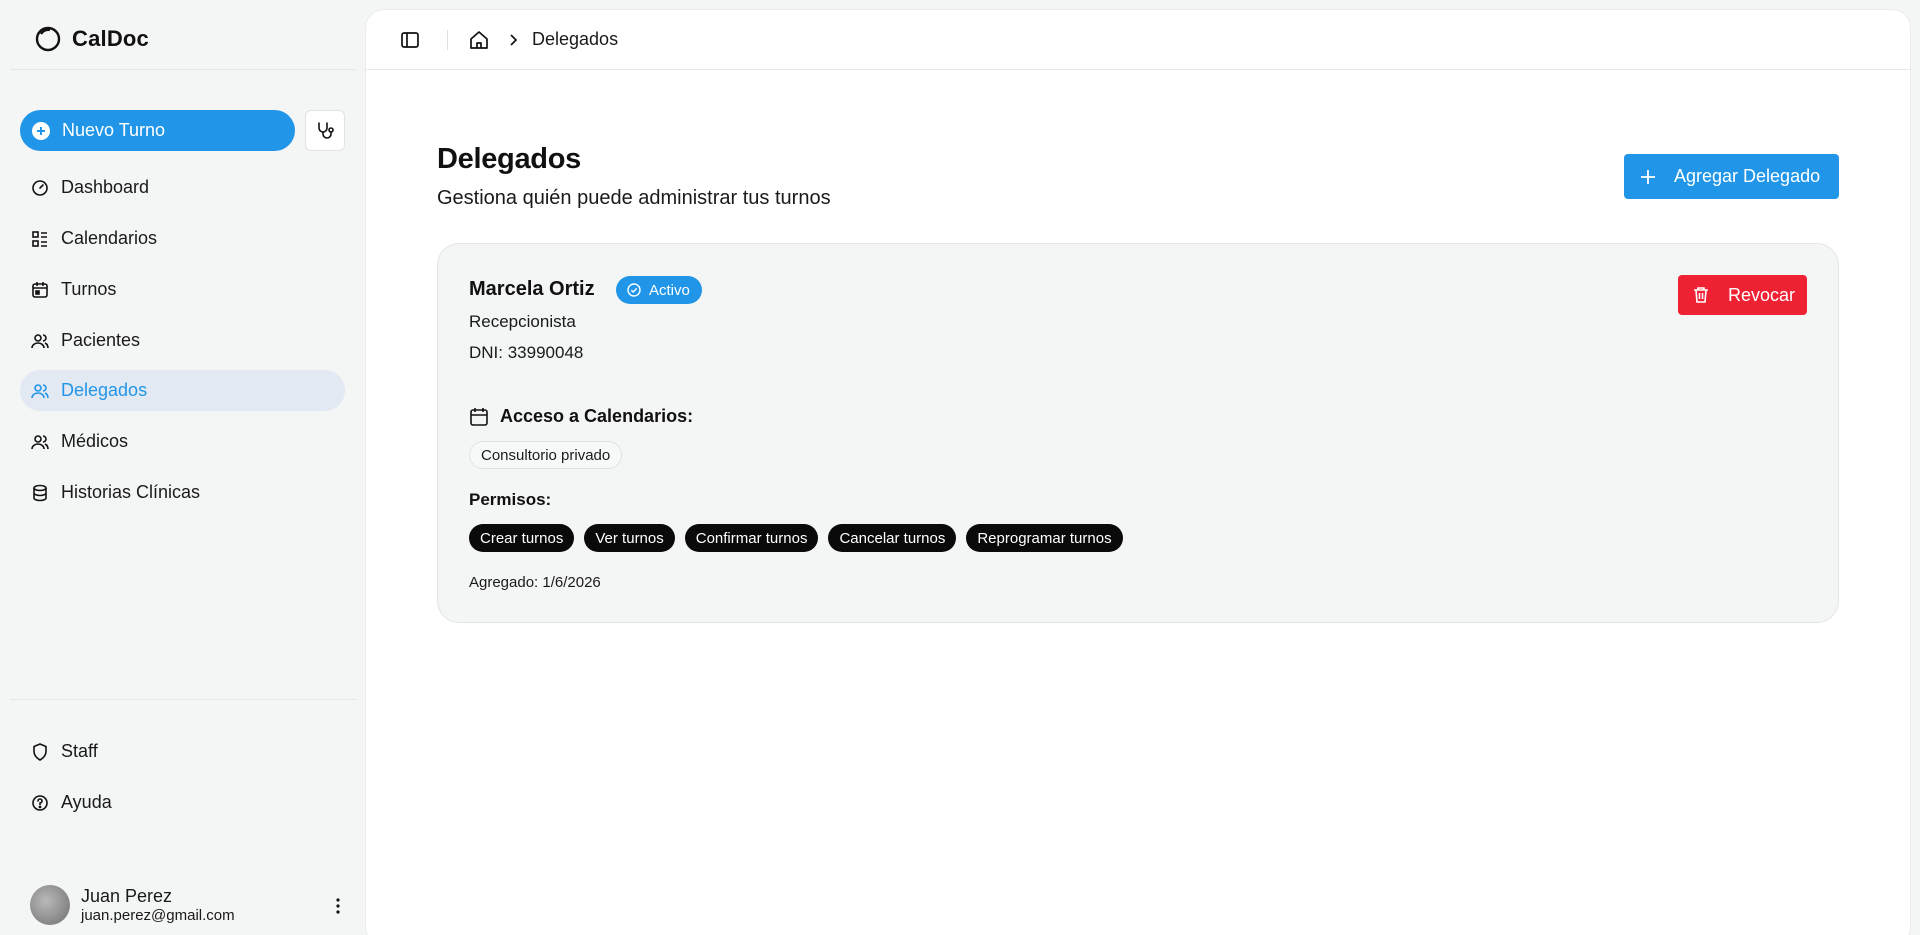  What do you see at coordinates (479, 40) in the screenshot?
I see `home-icon` at bounding box center [479, 40].